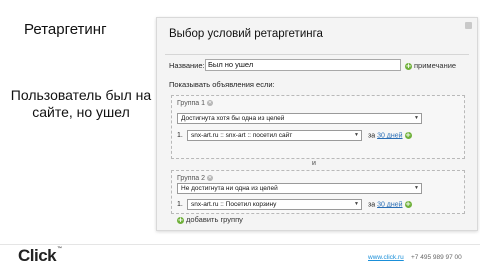  What do you see at coordinates (187, 65) in the screenshot?
I see `name-label: Название:` at bounding box center [187, 65].